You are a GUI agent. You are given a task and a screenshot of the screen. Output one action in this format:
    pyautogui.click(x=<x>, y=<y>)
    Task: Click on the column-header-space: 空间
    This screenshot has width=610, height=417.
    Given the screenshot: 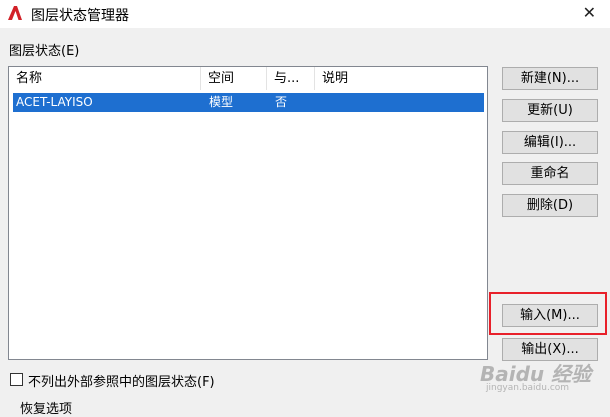 What is the action you would take?
    pyautogui.click(x=234, y=78)
    